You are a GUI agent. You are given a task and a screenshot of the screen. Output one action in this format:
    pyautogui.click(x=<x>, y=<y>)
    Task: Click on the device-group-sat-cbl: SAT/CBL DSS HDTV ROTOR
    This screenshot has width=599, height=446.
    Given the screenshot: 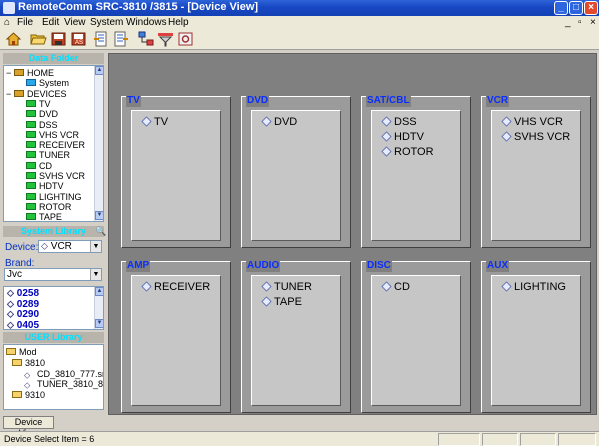 What is the action you would take?
    pyautogui.click(x=416, y=171)
    